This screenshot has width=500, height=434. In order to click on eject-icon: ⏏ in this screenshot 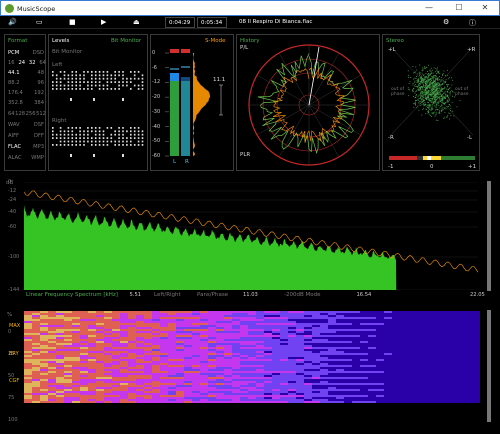, I will do `click(136, 22)`.